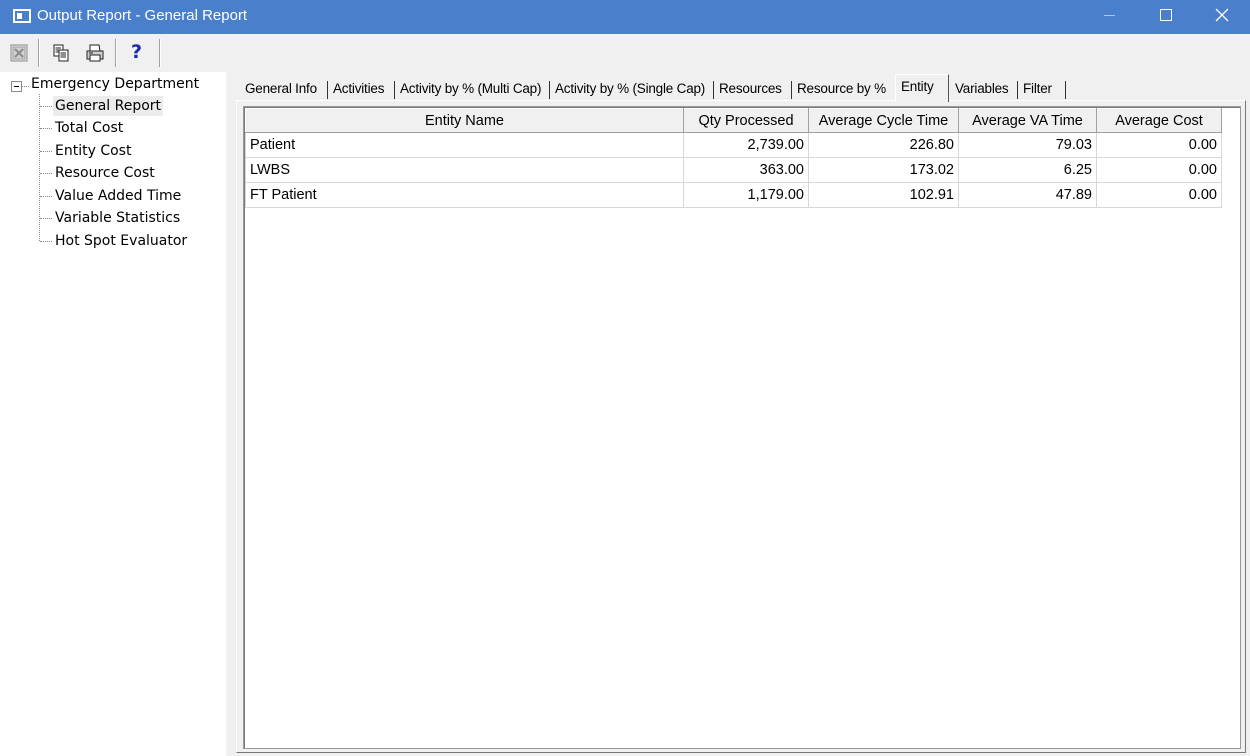 The width and height of the screenshot is (1250, 756). I want to click on table-row: FT Patient 1,179.00 102.91 47.89 0.00, so click(733, 195).